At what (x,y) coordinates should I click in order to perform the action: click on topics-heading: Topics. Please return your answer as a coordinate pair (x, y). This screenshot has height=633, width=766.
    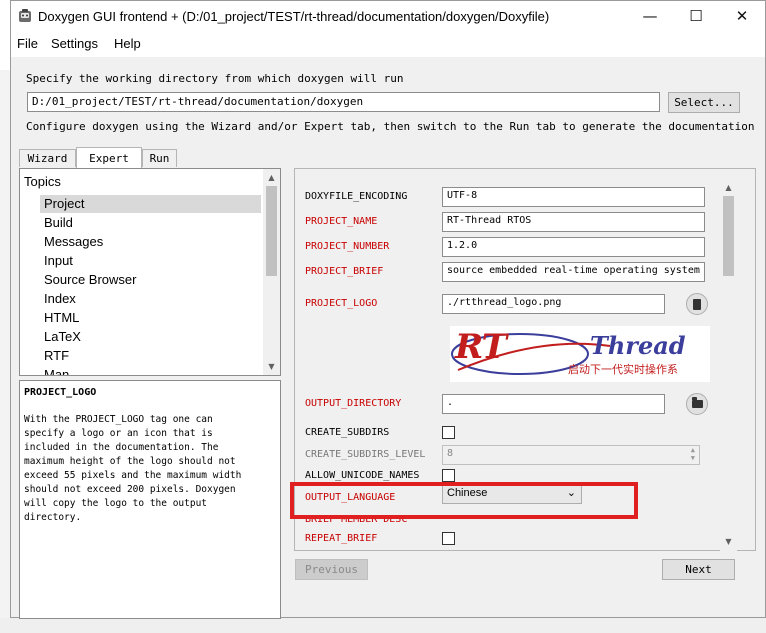
    Looking at the image, I should click on (42, 181).